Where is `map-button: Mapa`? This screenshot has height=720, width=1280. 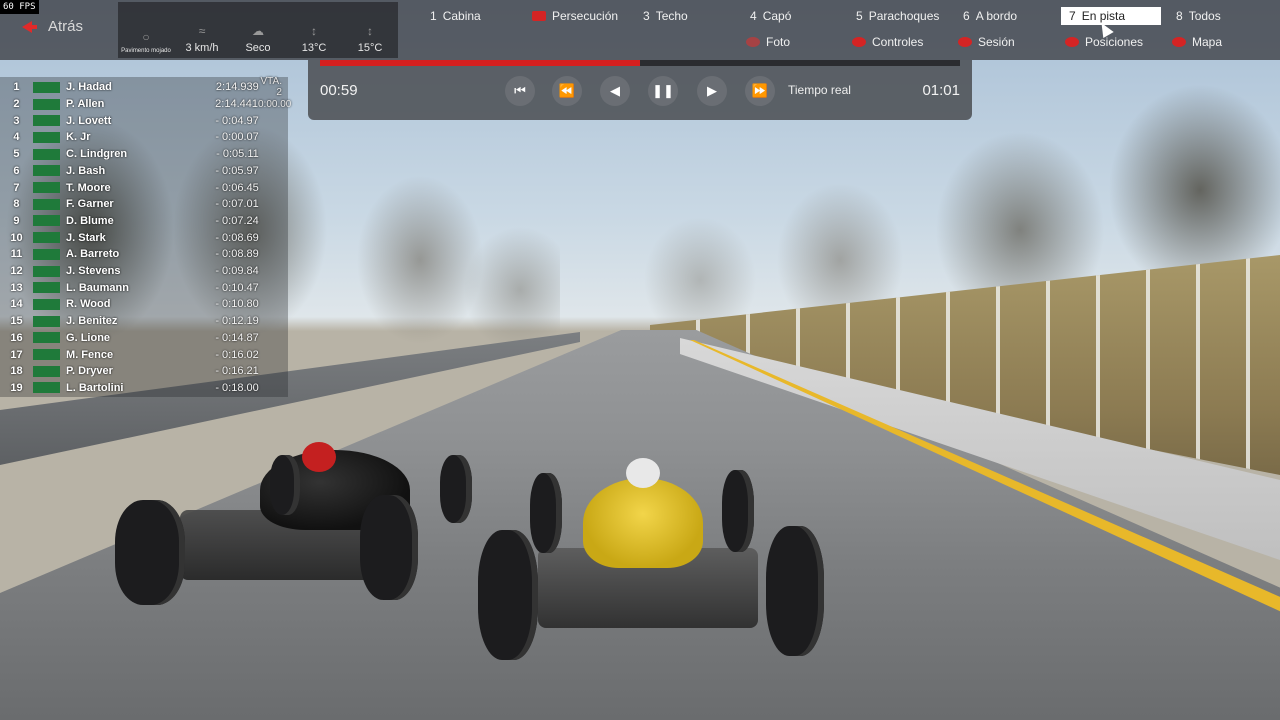
map-button: Mapa is located at coordinates (1197, 42).